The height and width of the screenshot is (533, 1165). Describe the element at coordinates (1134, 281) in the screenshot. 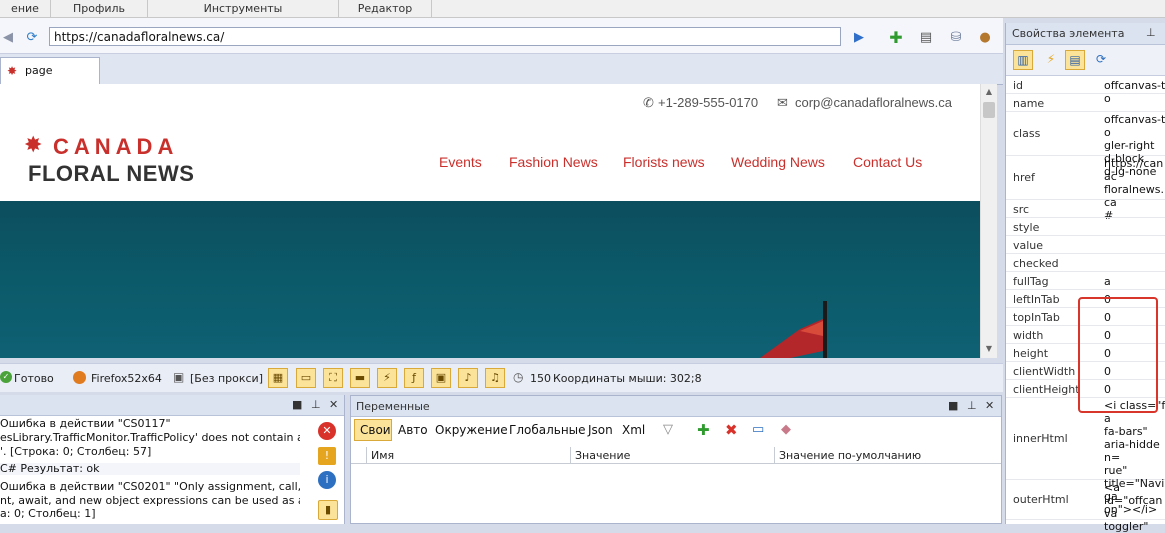

I see `property-value: a` at that location.